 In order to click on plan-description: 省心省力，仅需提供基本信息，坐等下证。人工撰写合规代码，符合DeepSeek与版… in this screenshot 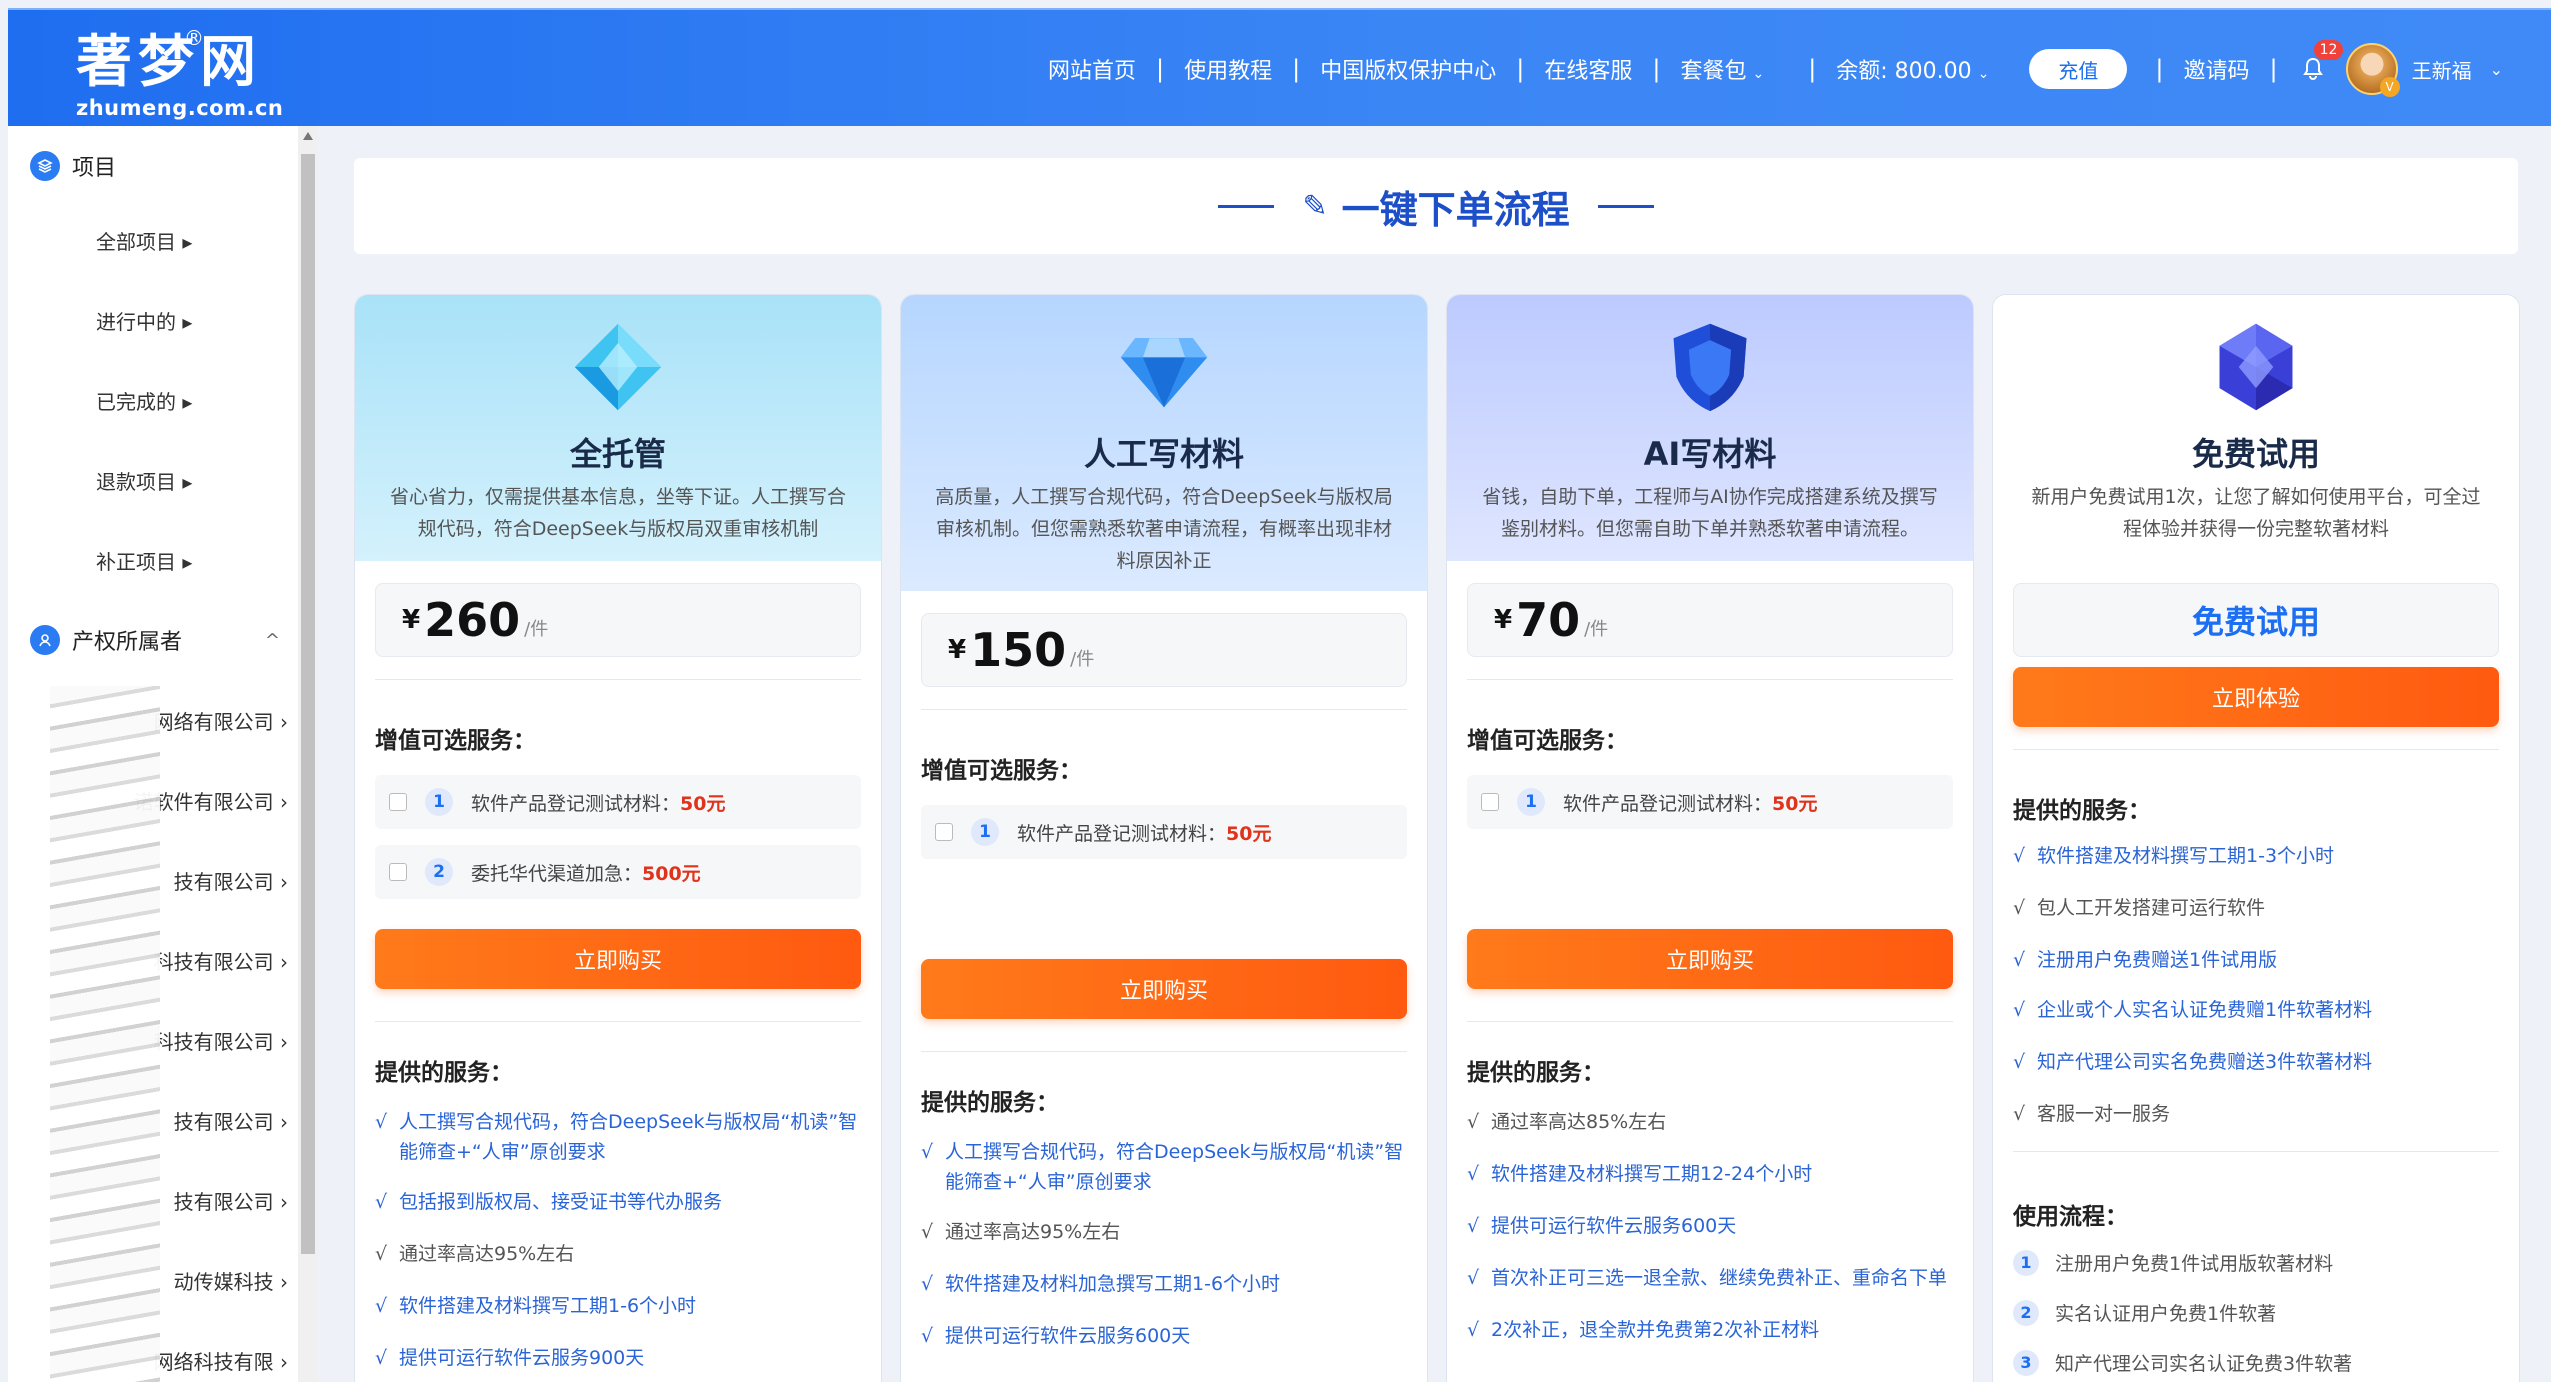, I will do `click(617, 513)`.